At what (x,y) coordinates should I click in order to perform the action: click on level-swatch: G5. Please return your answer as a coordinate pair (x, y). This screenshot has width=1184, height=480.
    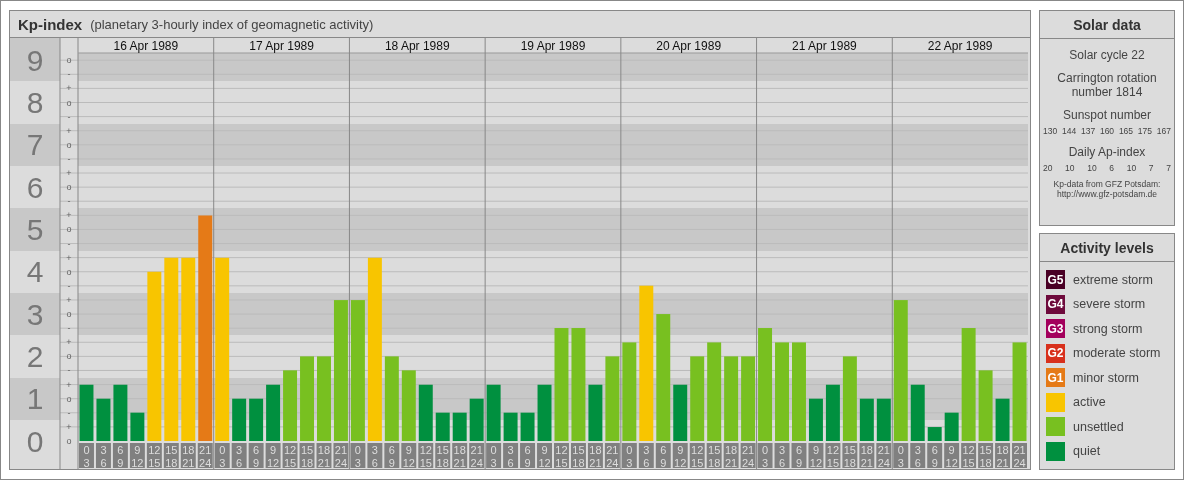
    Looking at the image, I should click on (1055, 280).